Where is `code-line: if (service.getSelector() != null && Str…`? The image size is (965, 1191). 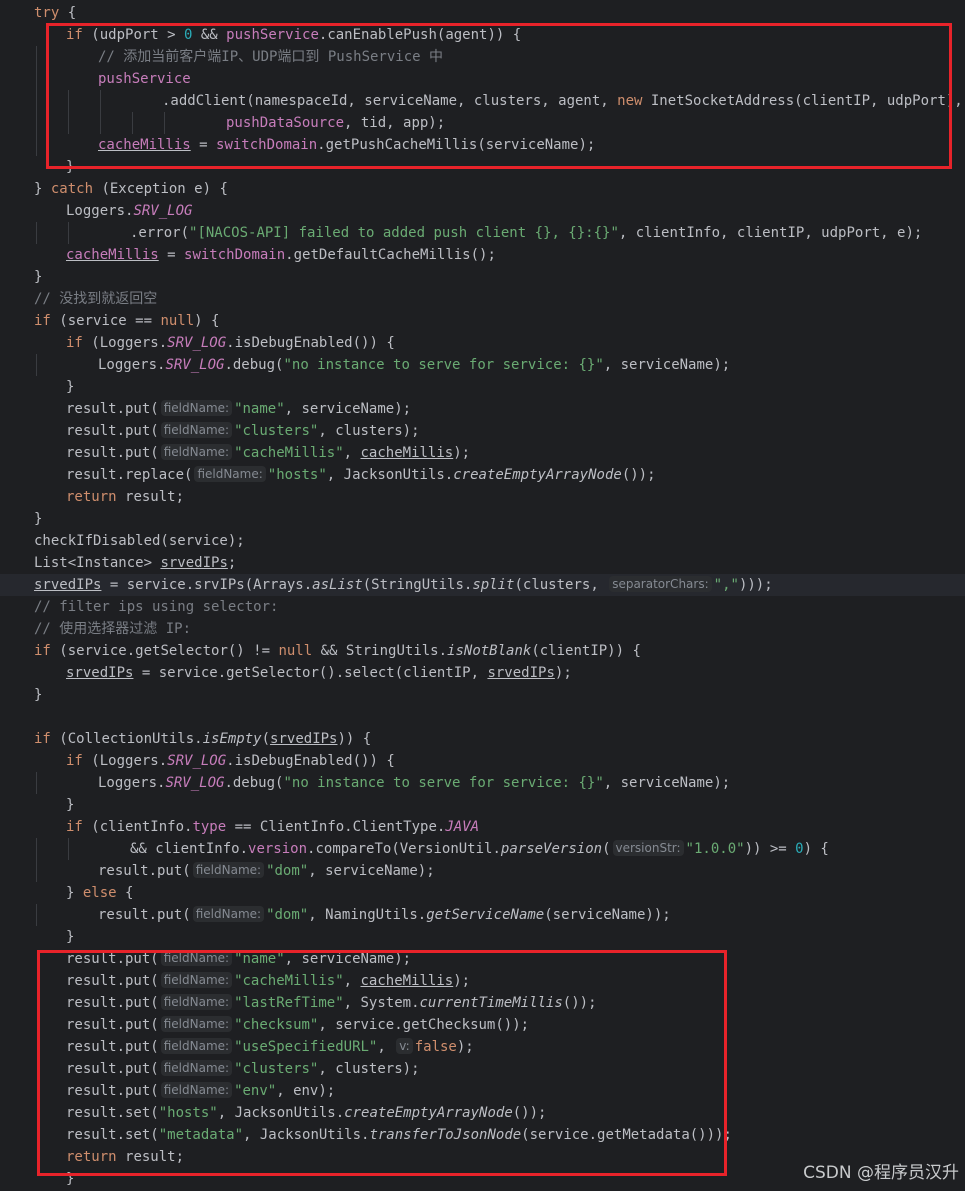
code-line: if (service.getSelector() != null && Str… is located at coordinates (482, 651).